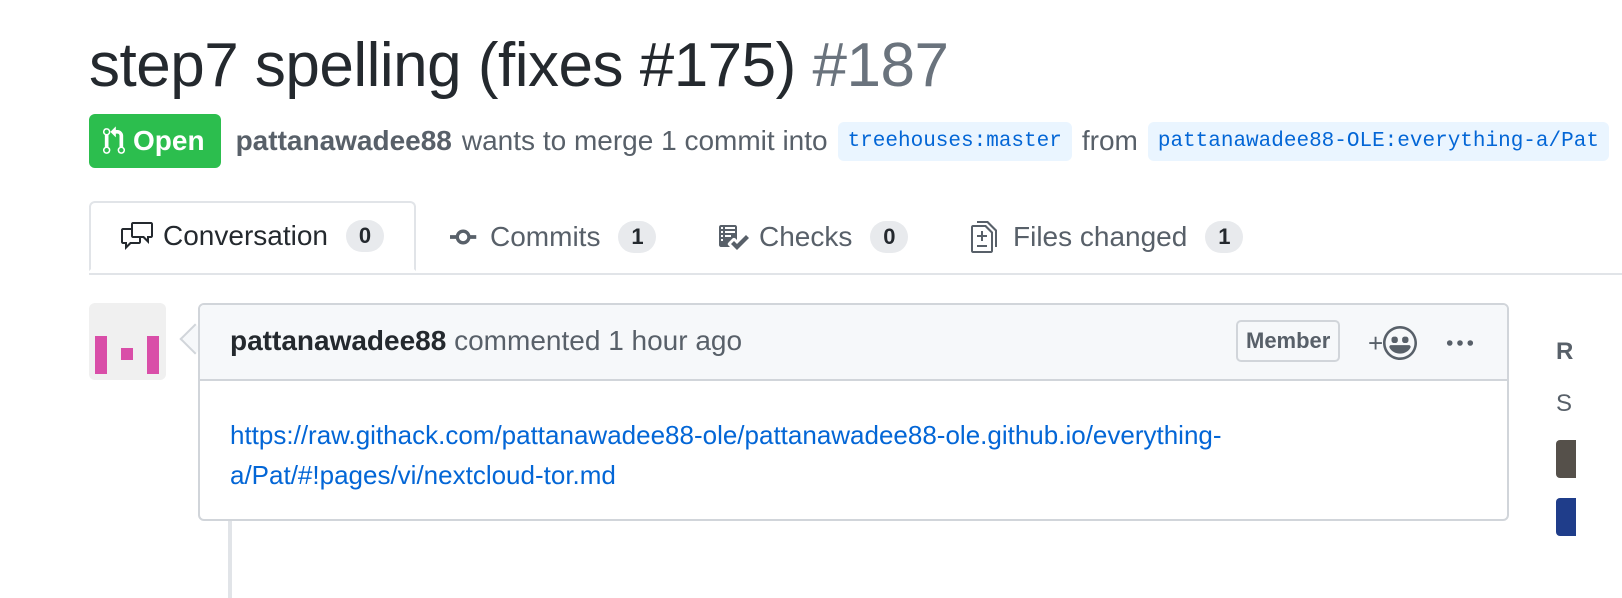  What do you see at coordinates (245, 235) in the screenshot?
I see `tab-label: Conversation` at bounding box center [245, 235].